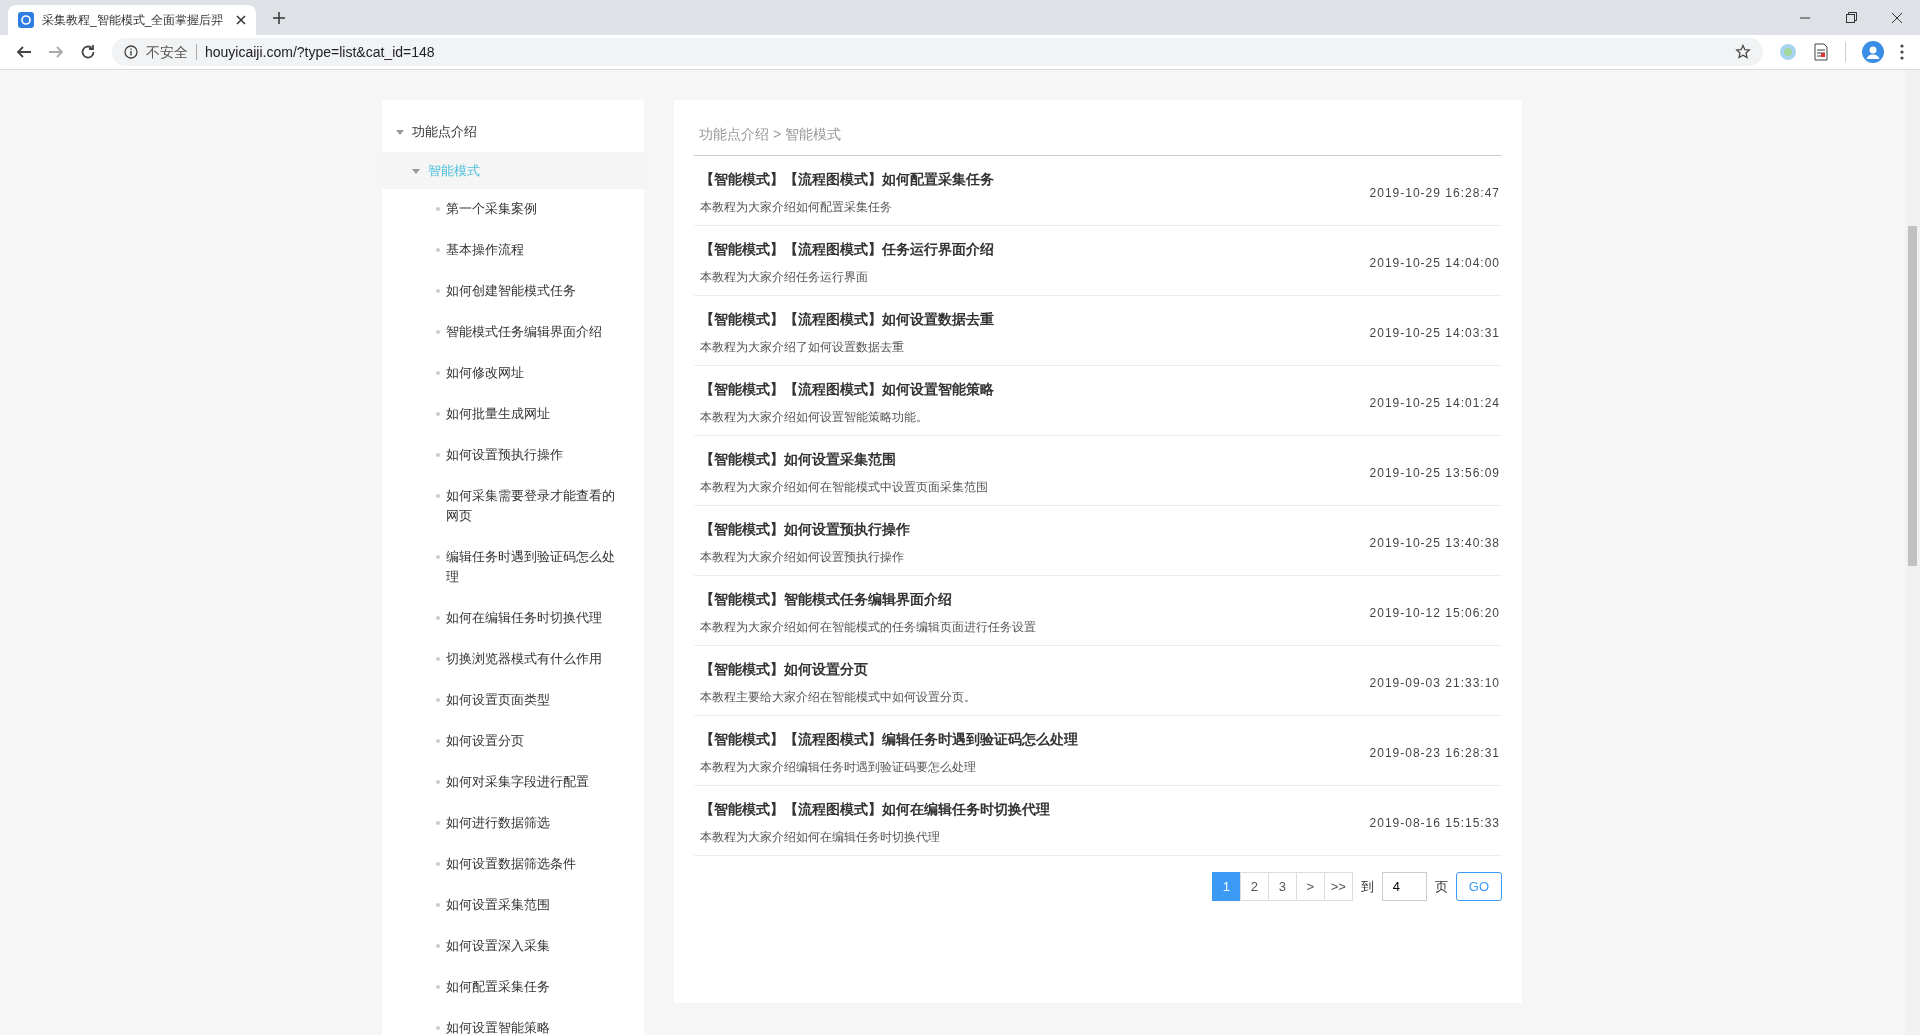 The image size is (1920, 1036). Describe the element at coordinates (498, 905) in the screenshot. I see `sidebar-link: 如何设置采集范围` at that location.